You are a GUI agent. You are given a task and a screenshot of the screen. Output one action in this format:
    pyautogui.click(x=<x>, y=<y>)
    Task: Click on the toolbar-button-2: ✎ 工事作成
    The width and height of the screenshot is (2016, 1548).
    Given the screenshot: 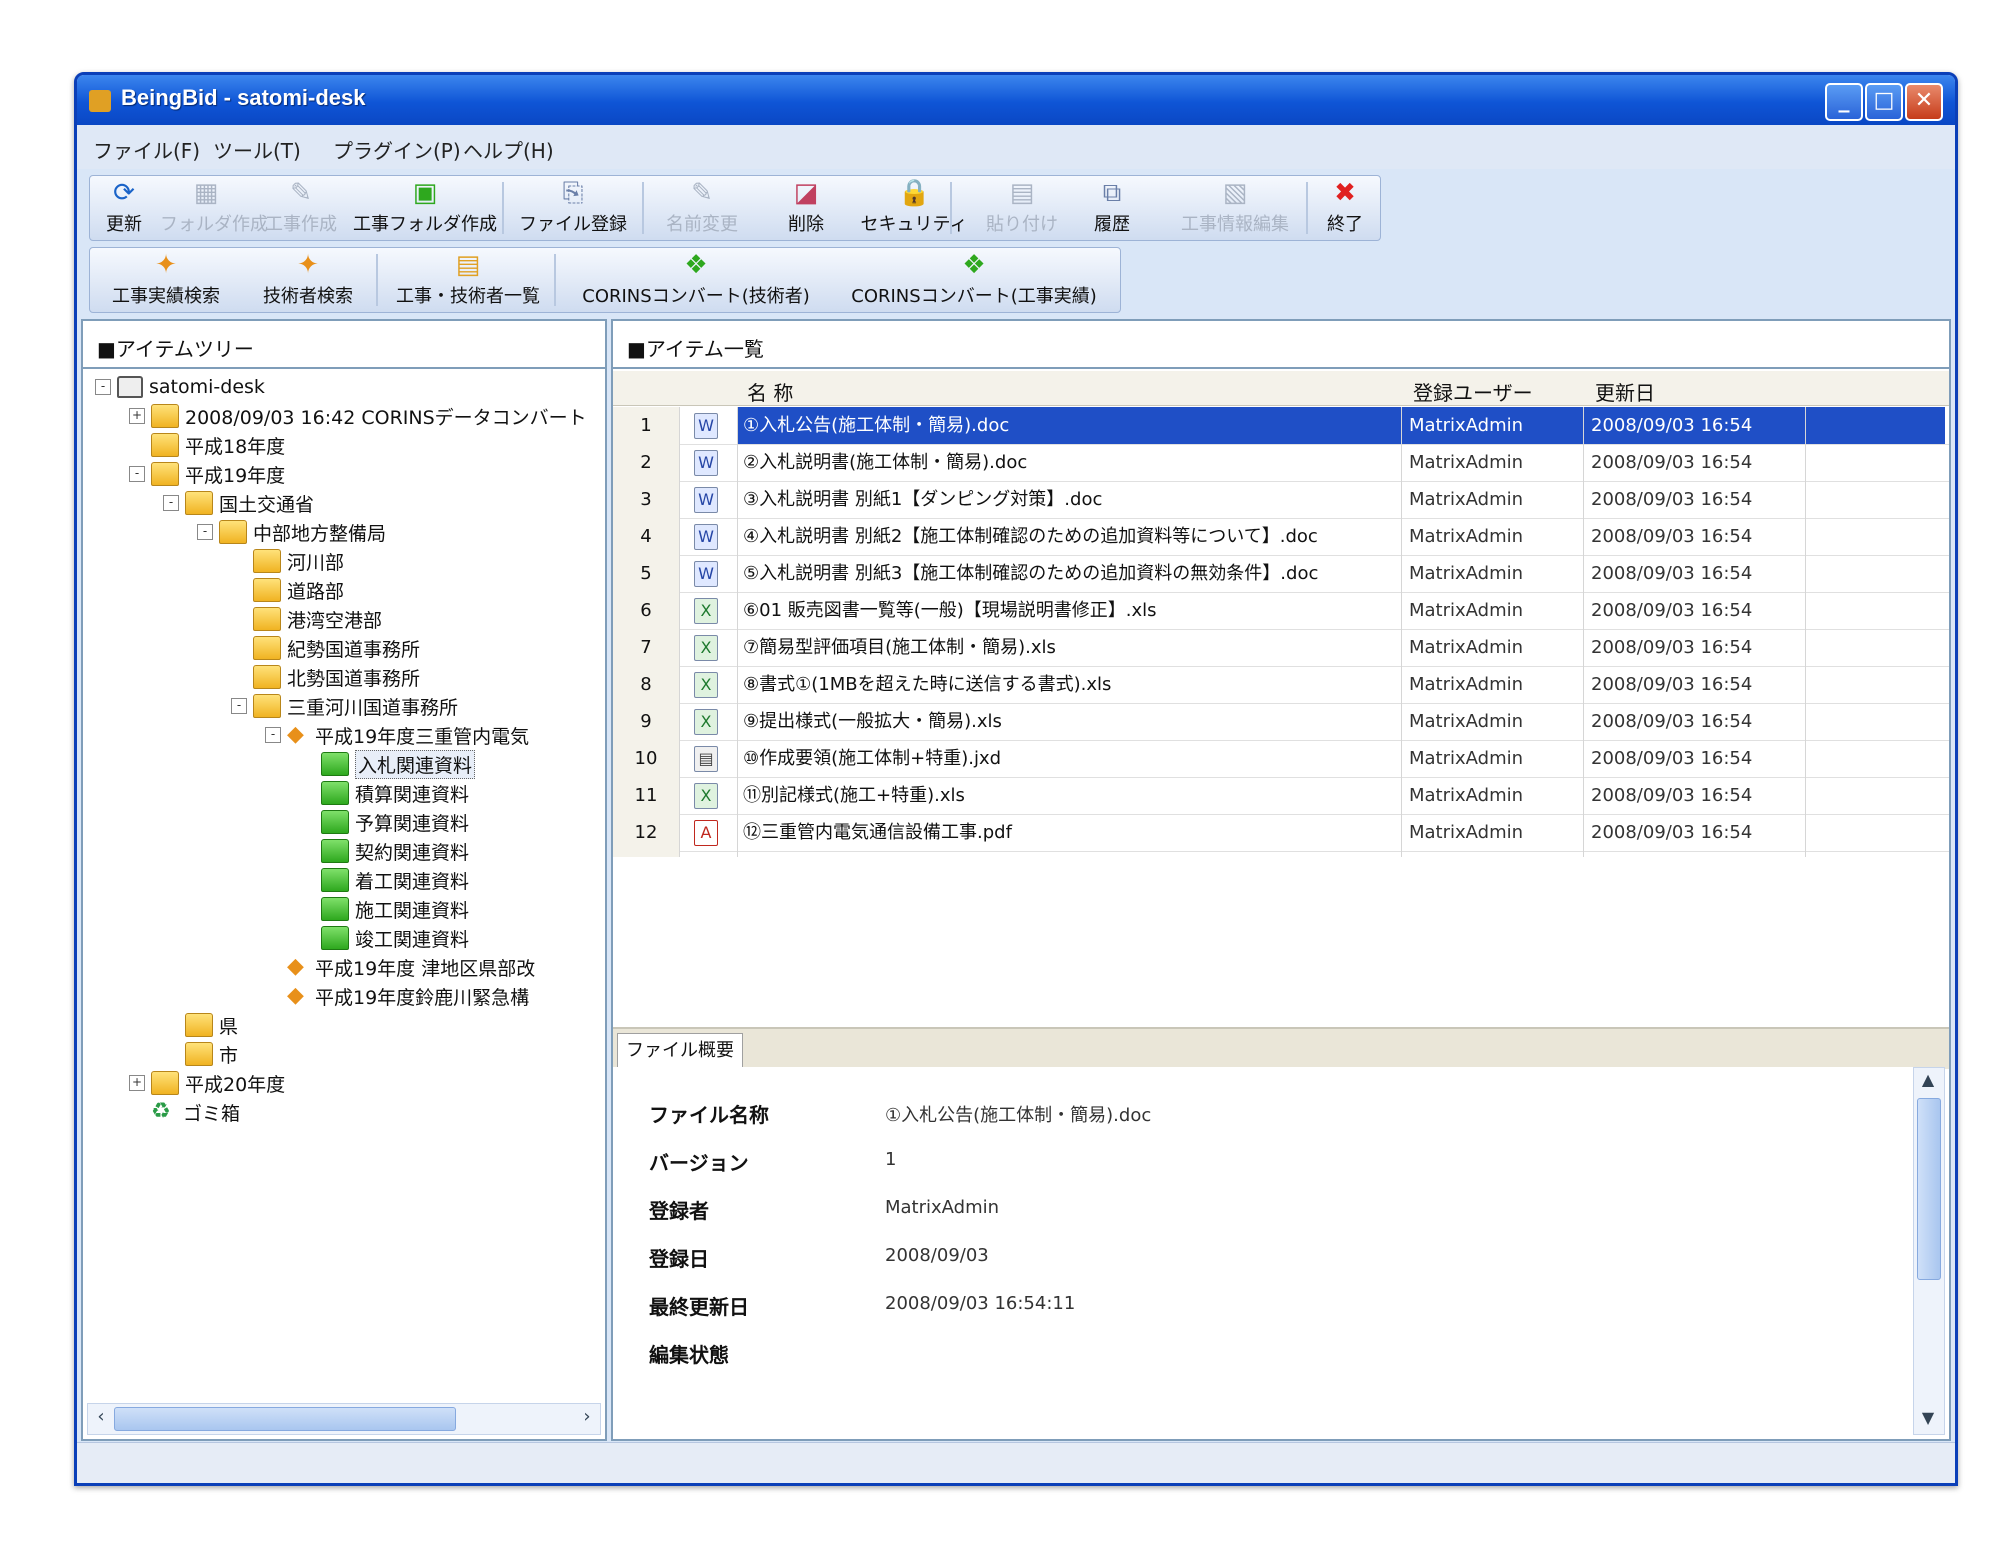 What is the action you would take?
    pyautogui.click(x=301, y=208)
    